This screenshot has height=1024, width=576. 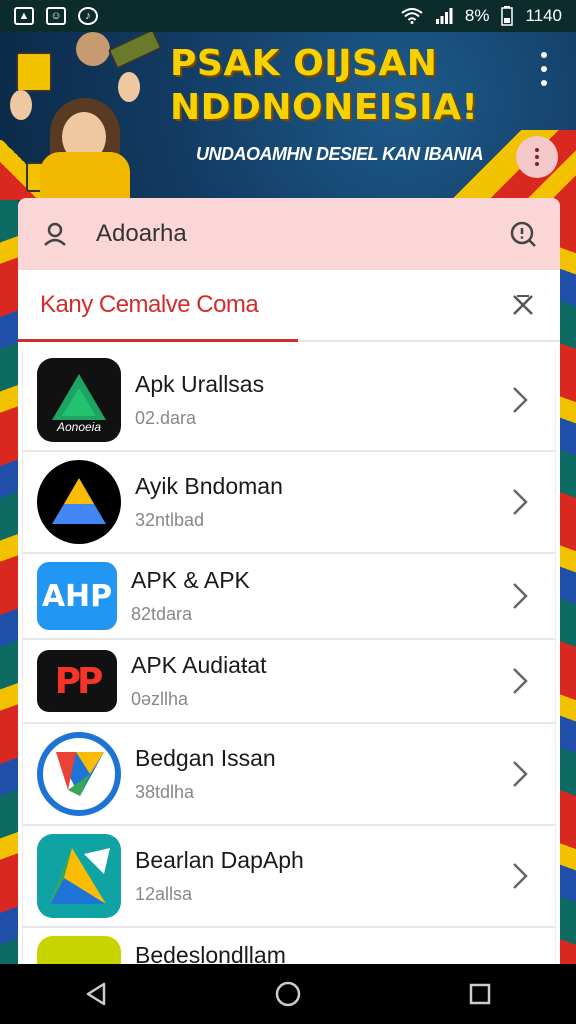 I want to click on more-options-fab, so click(x=537, y=157).